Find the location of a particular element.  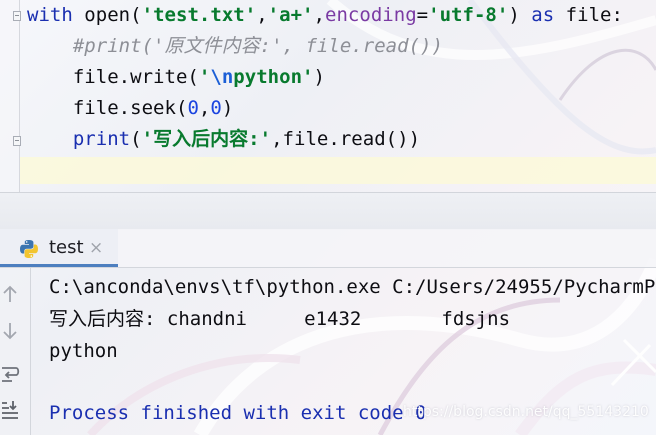

code-token: ' is located at coordinates (204, 77).